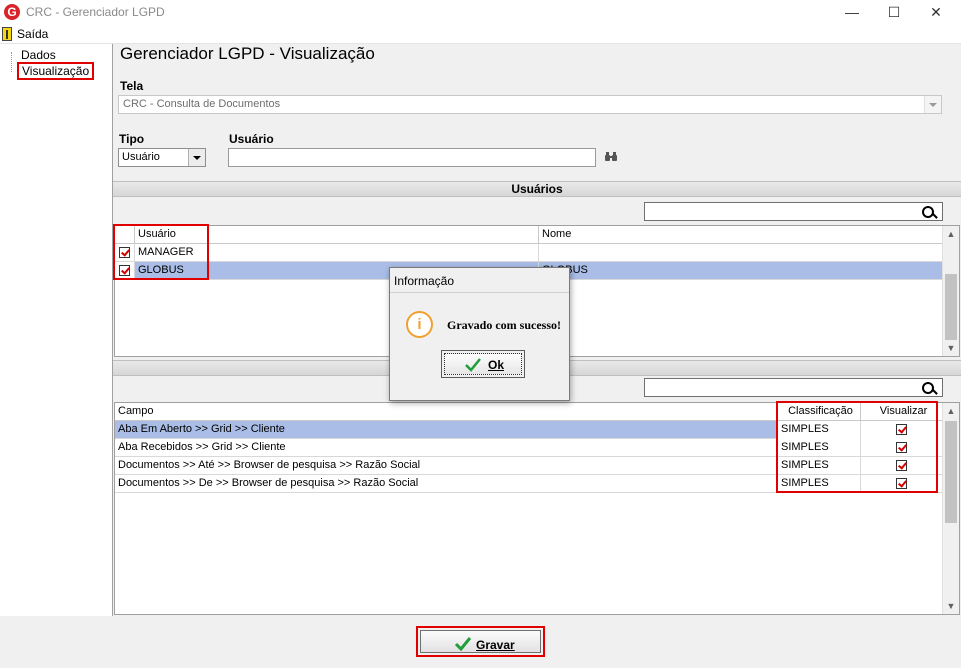 Image resolution: width=961 pixels, height=668 pixels. What do you see at coordinates (819, 412) in the screenshot?
I see `fields-col-classificacao: Classificação` at bounding box center [819, 412].